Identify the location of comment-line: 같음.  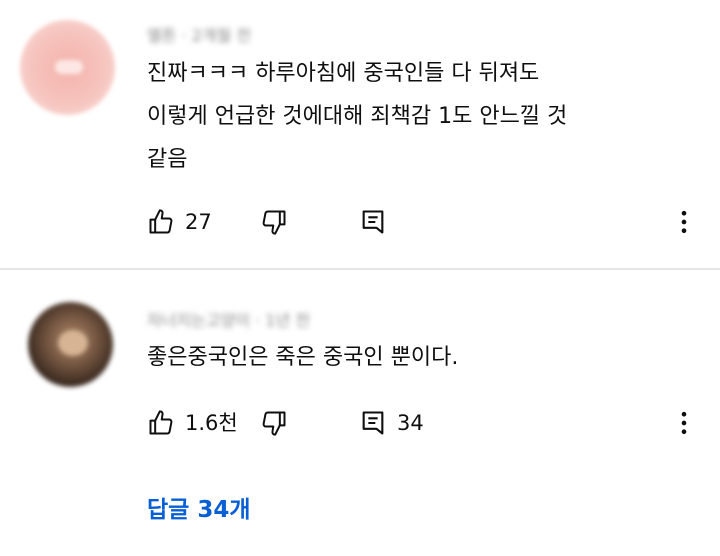
(167, 159).